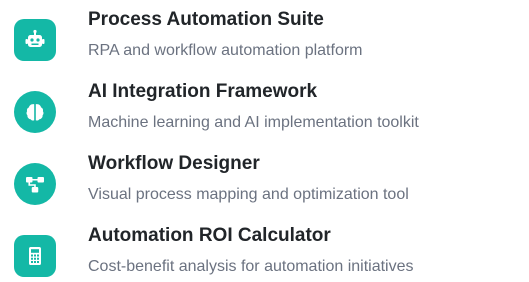  Describe the element at coordinates (209, 236) in the screenshot. I see `tool-title: Automation ROI Calculator` at that location.